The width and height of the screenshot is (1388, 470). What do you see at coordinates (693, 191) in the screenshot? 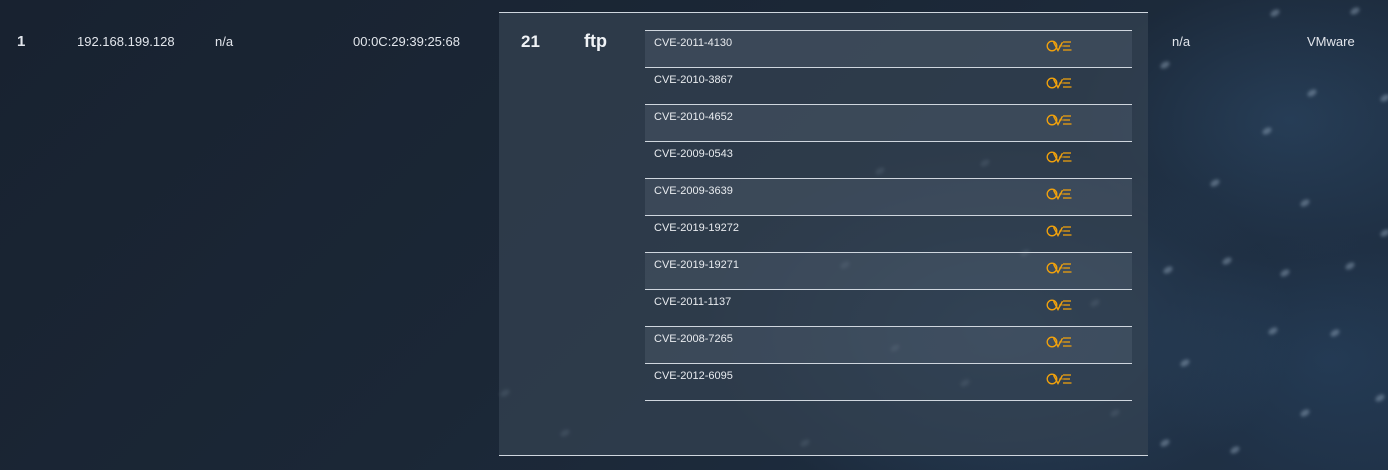
I see `cve-id: CVE-2009-3639` at bounding box center [693, 191].